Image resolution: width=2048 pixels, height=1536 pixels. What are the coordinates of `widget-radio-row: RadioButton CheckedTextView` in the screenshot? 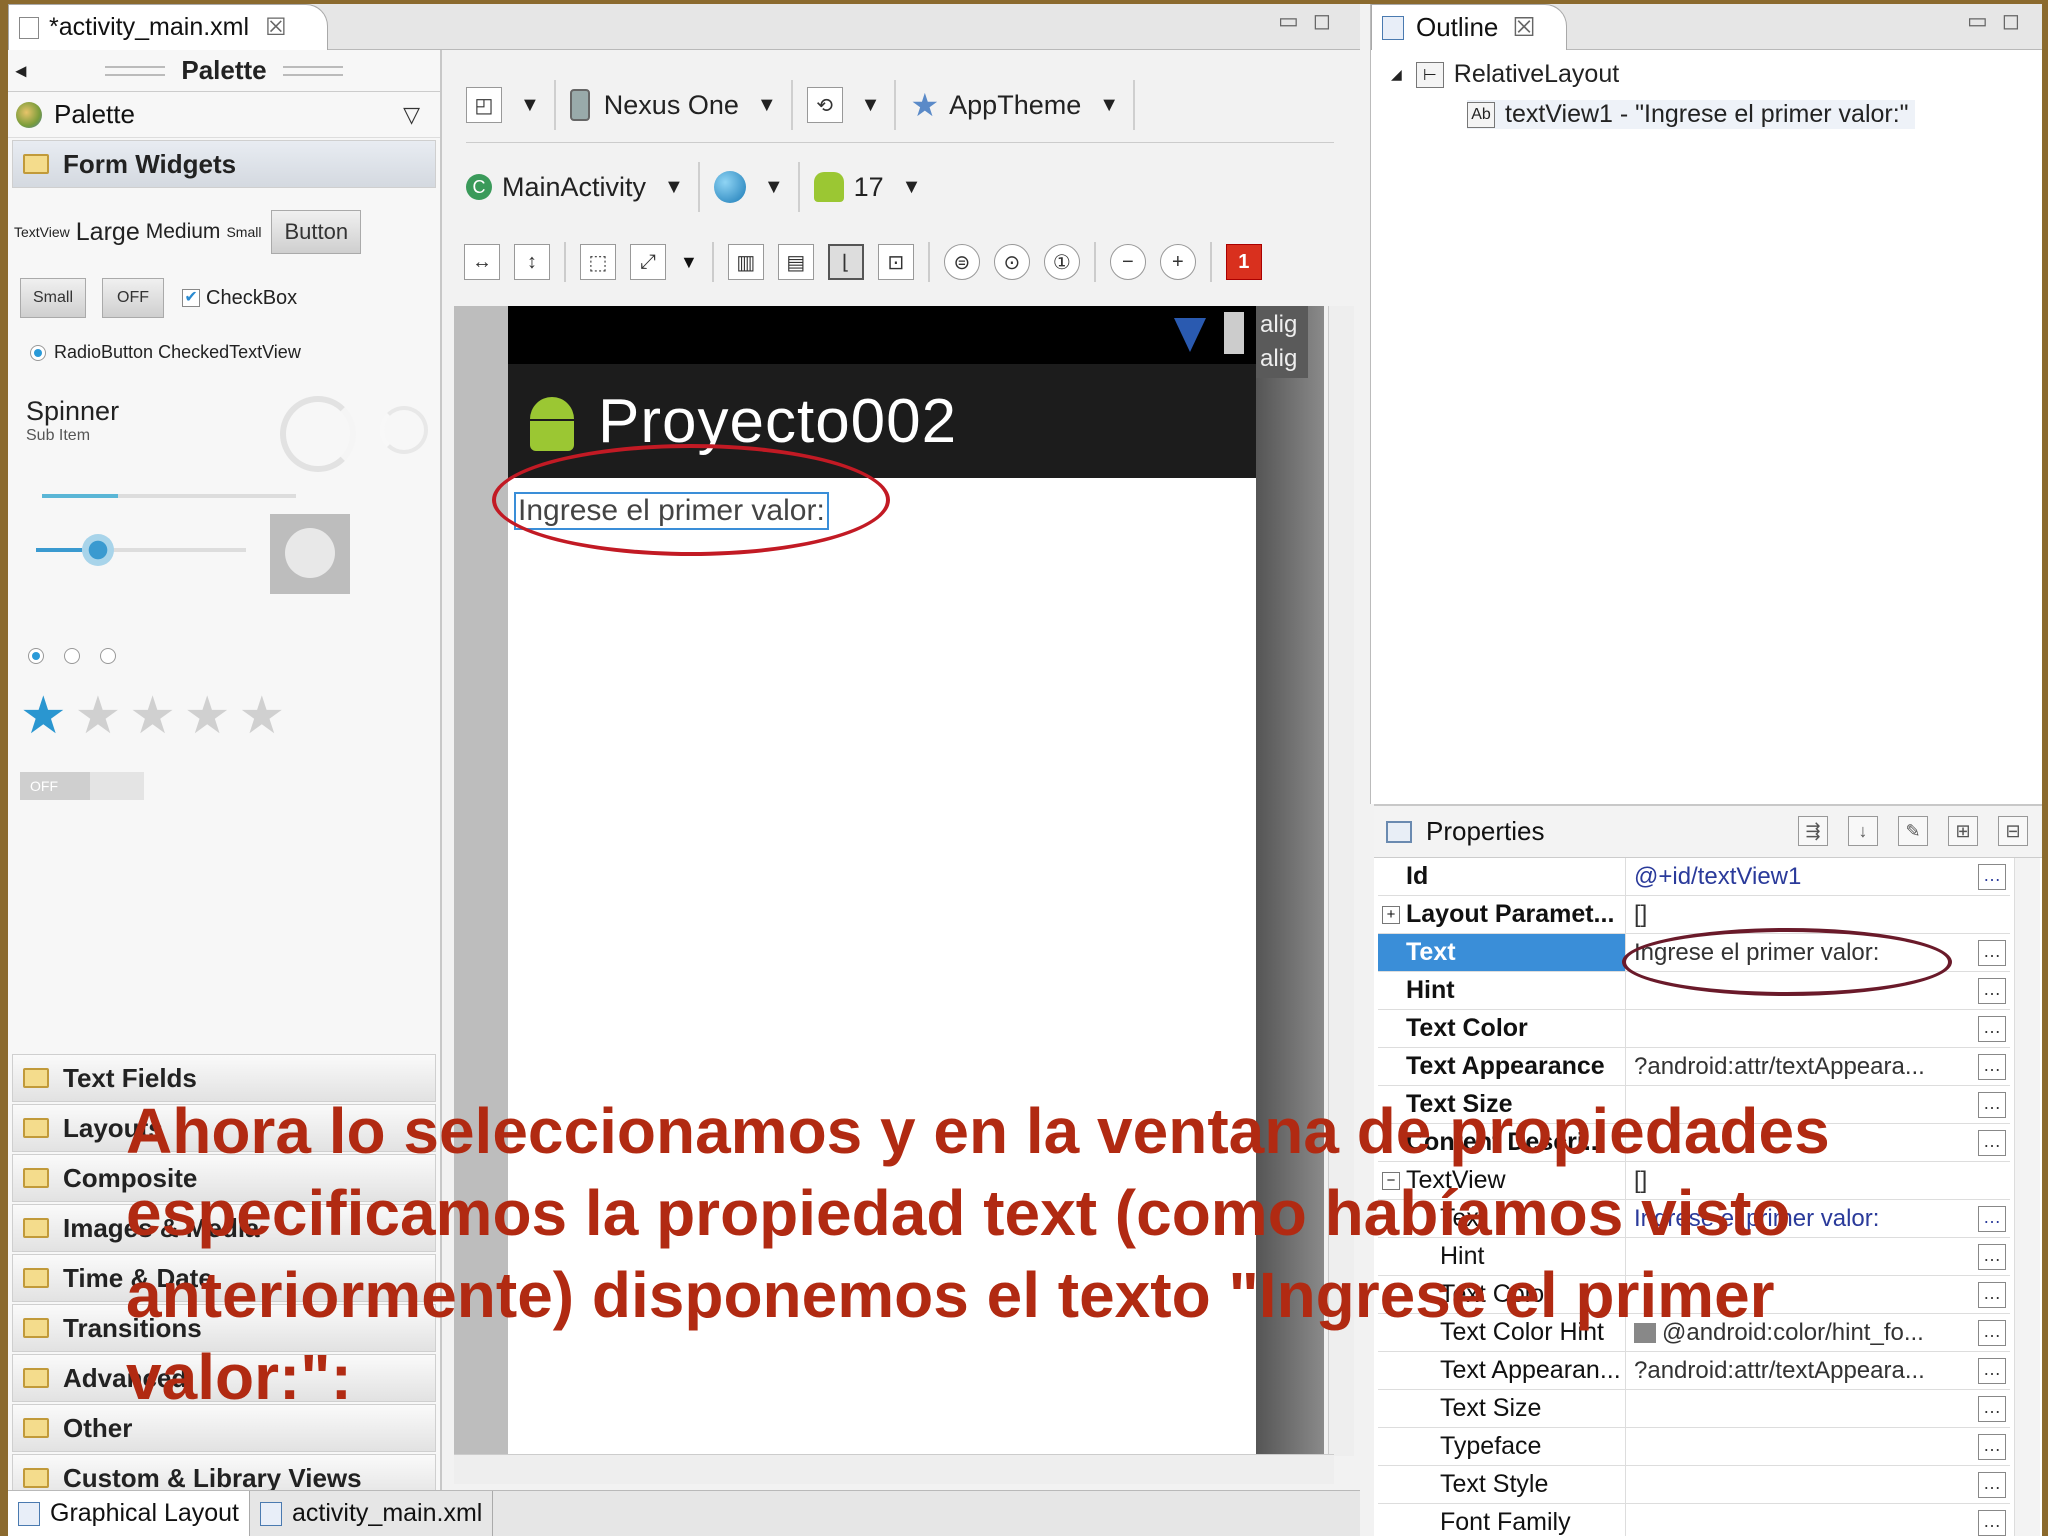 It's located at (165, 352).